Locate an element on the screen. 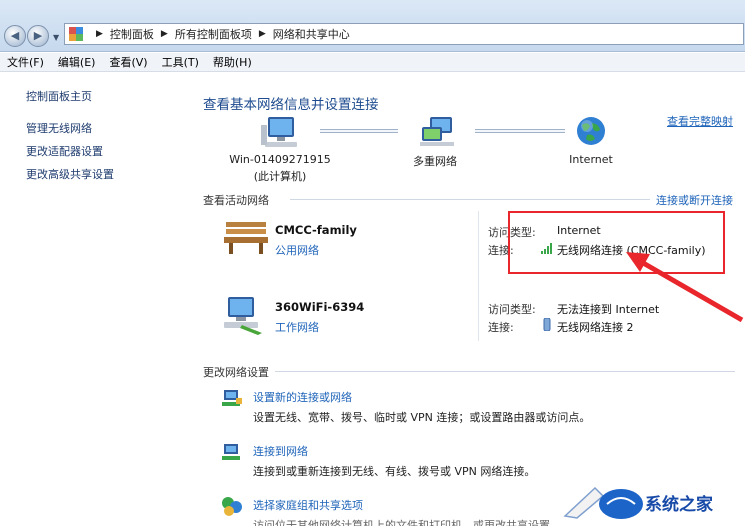  control-panel-icon is located at coordinates (76, 34).